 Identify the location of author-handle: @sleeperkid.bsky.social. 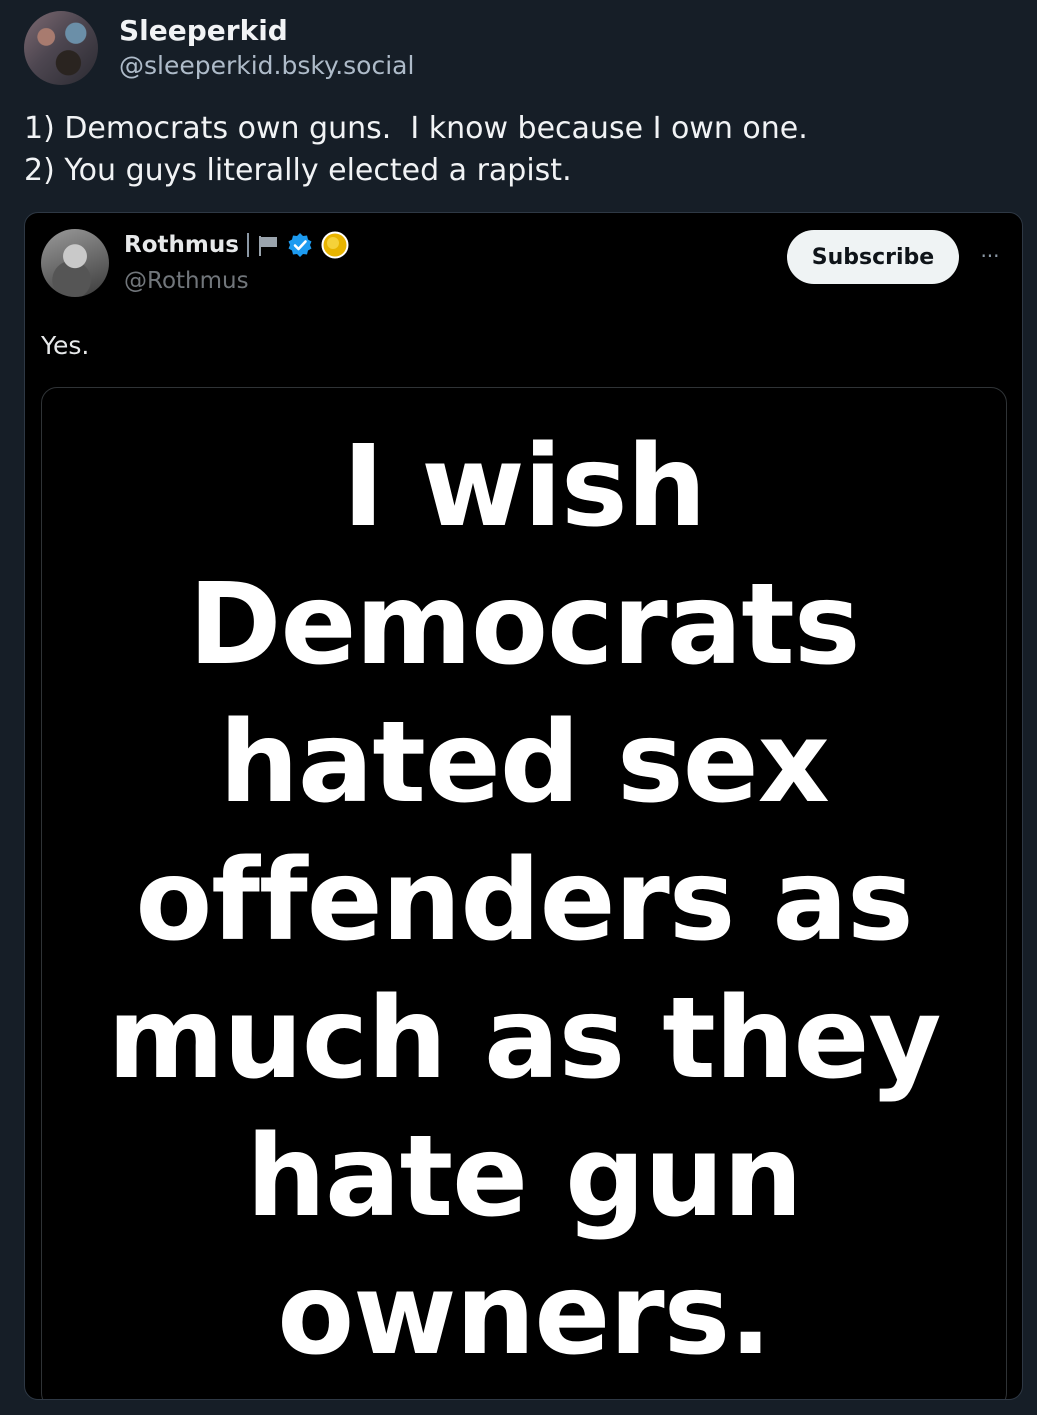
(266, 65).